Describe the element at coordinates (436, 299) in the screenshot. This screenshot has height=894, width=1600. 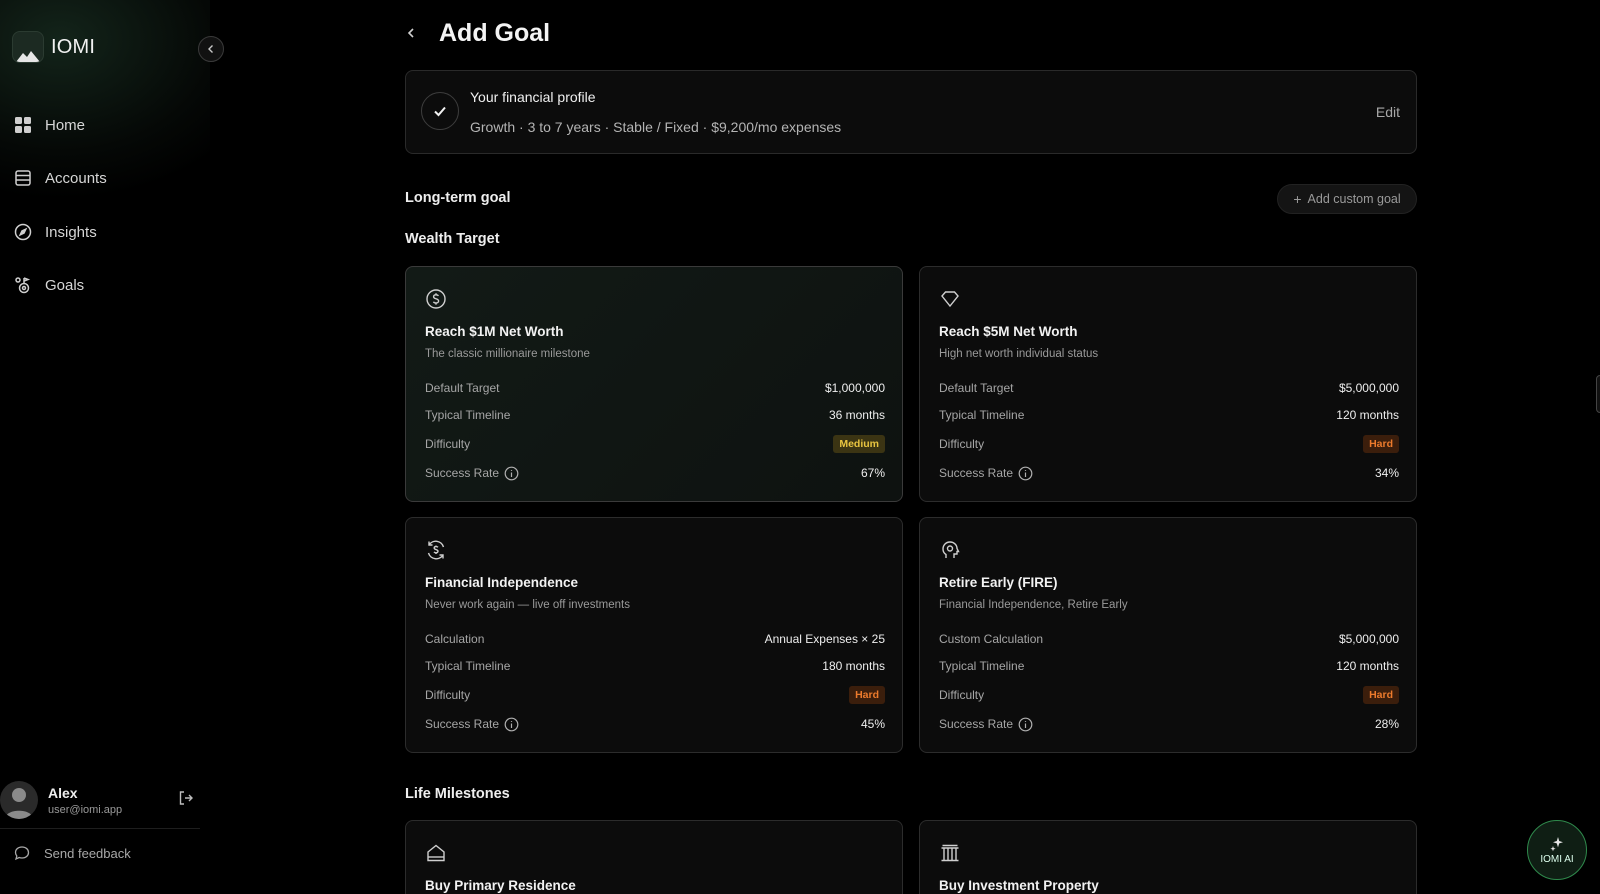
I see `dollar-circle-icon` at that location.